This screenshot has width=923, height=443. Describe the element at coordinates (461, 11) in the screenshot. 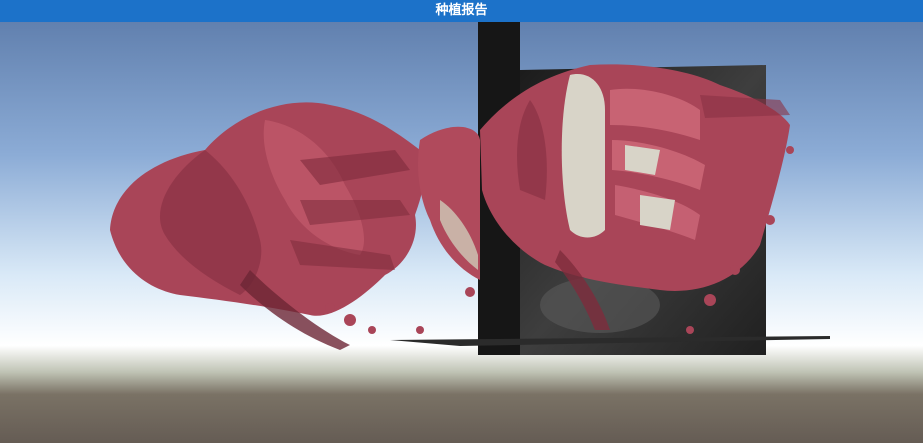

I see `page-title: 种植报告` at that location.